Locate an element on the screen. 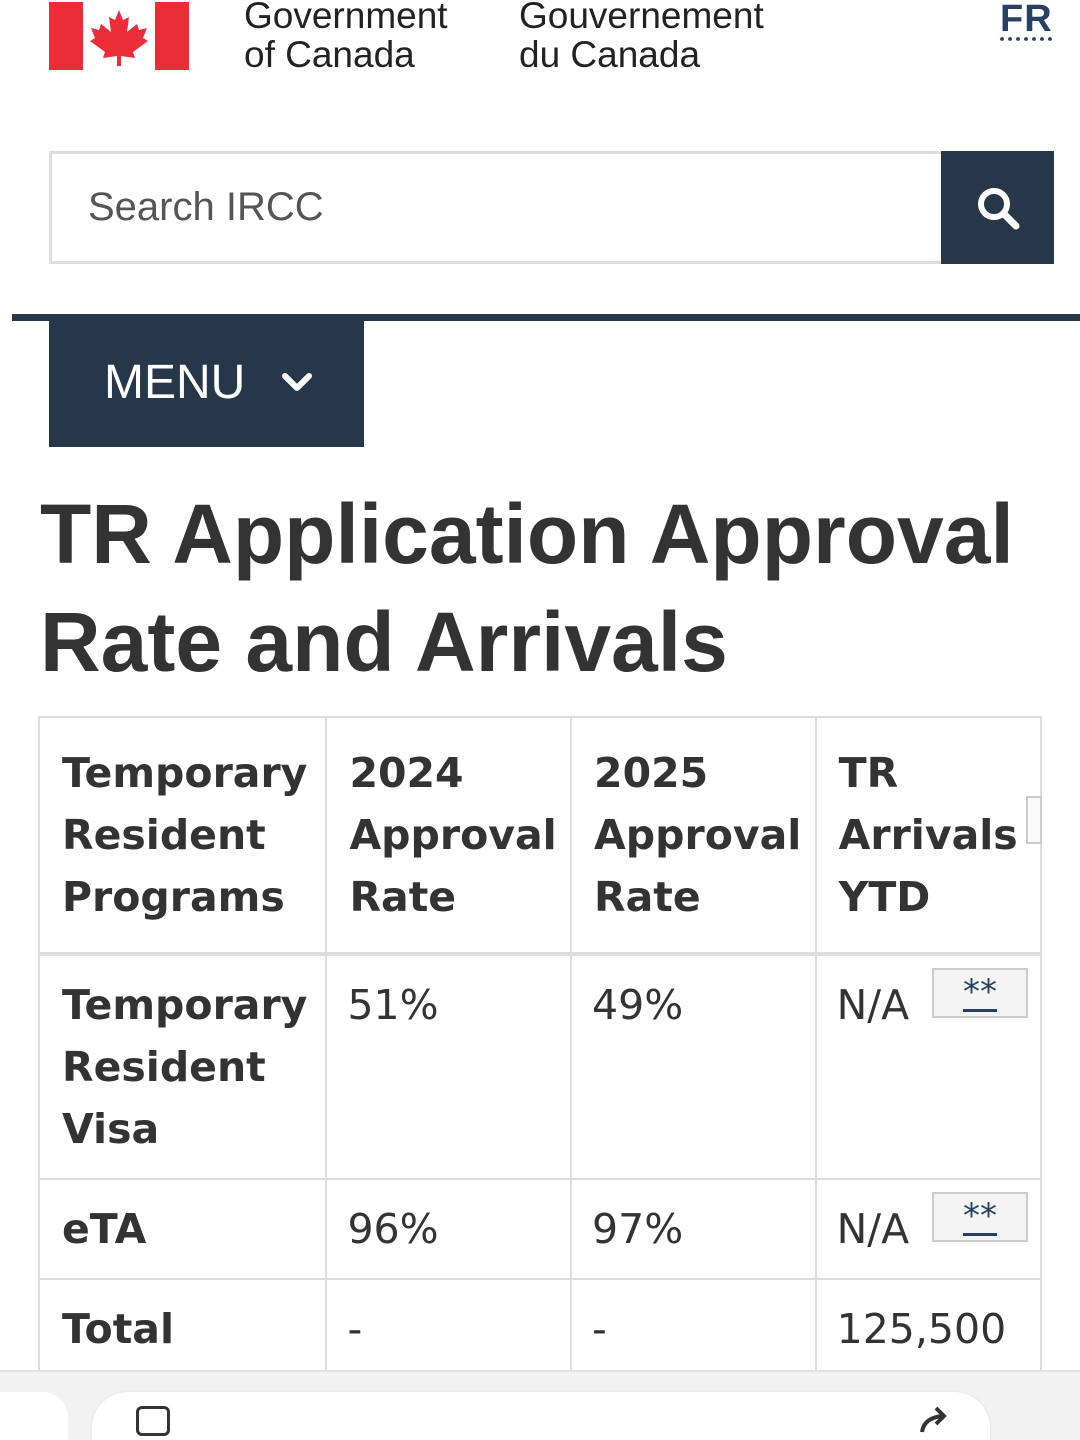  rate-2024-cell: - is located at coordinates (449, 1329).